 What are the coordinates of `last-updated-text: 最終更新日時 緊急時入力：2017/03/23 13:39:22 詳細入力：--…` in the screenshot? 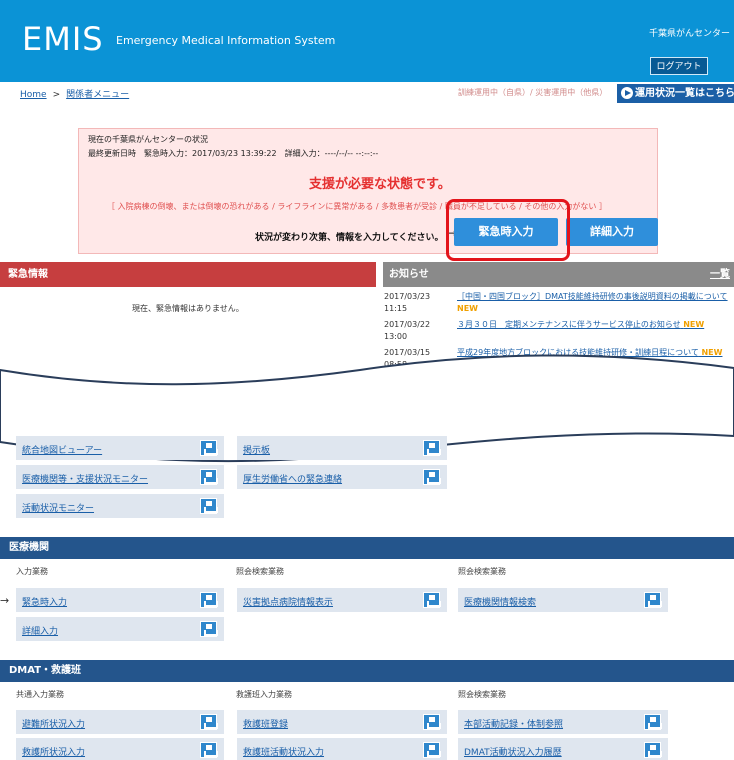 It's located at (233, 153).